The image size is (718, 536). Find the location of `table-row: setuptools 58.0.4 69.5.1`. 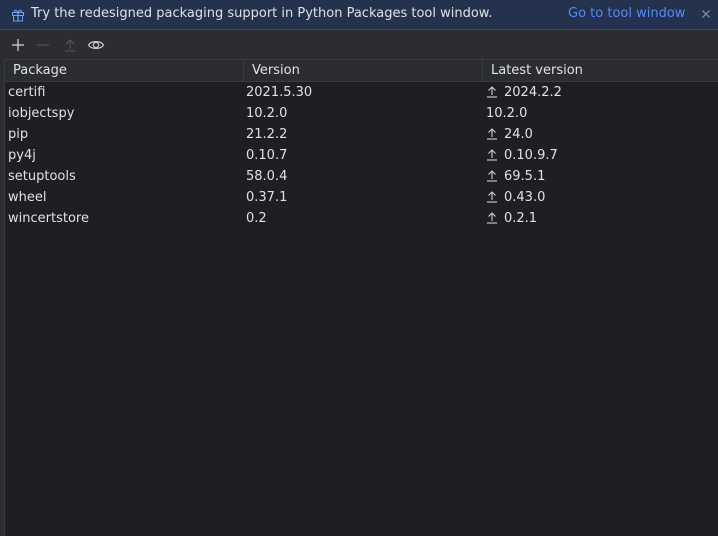

table-row: setuptools 58.0.4 69.5.1 is located at coordinates (361, 176).